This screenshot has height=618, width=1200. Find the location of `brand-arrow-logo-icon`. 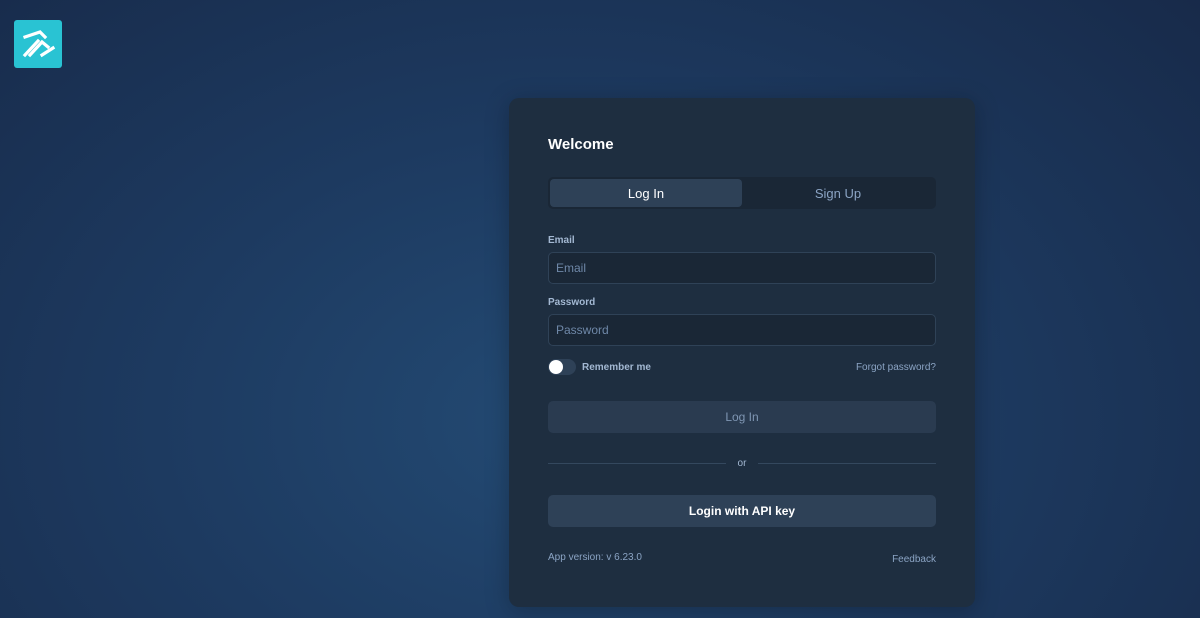

brand-arrow-logo-icon is located at coordinates (39, 44).